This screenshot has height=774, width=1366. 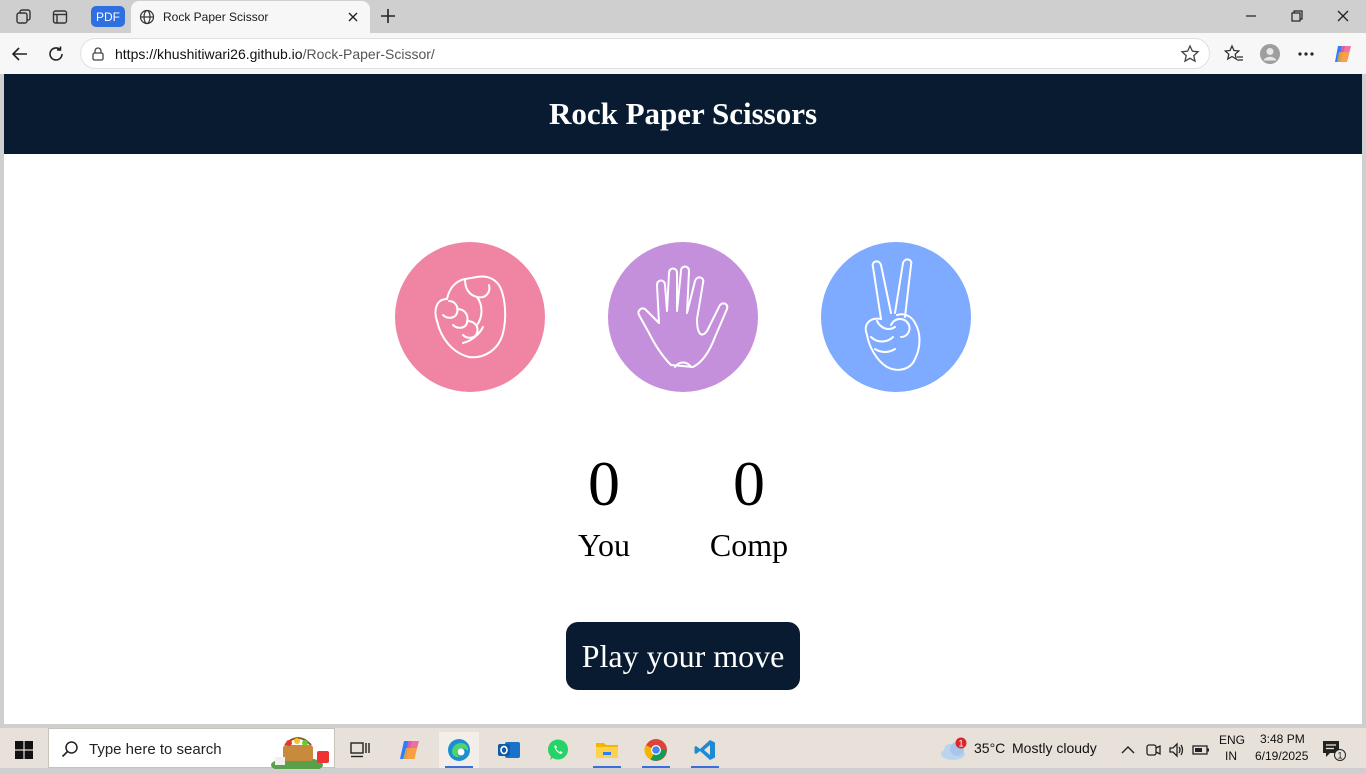 I want to click on globe-icon, so click(x=147, y=17).